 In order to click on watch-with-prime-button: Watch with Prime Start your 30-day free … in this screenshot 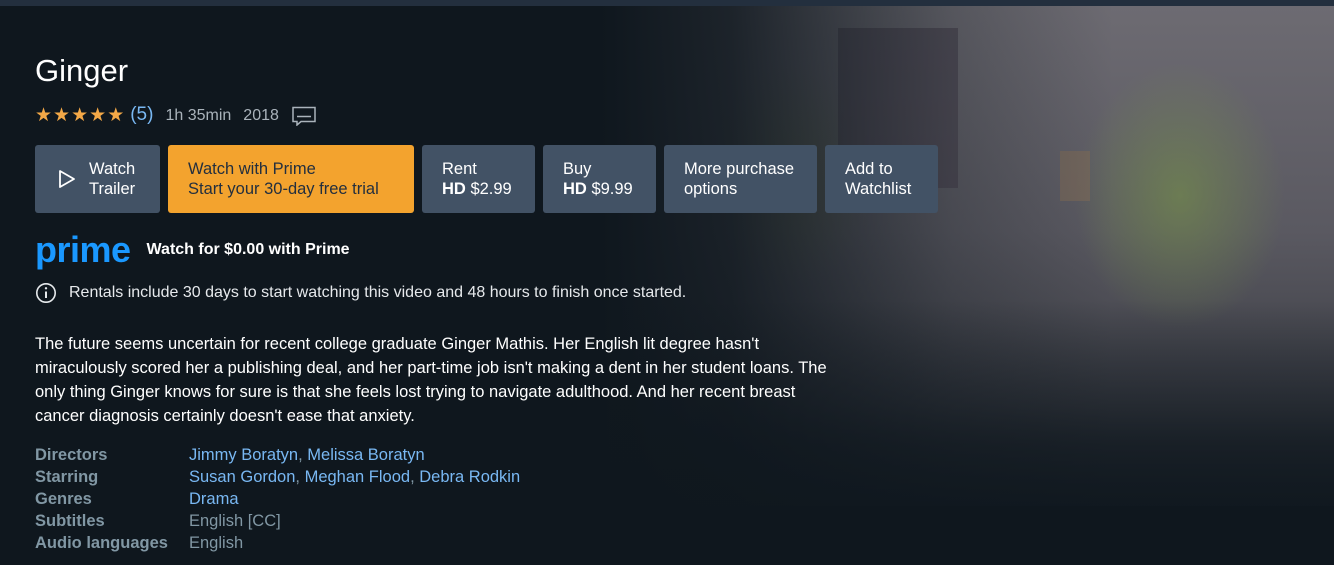, I will do `click(291, 179)`.